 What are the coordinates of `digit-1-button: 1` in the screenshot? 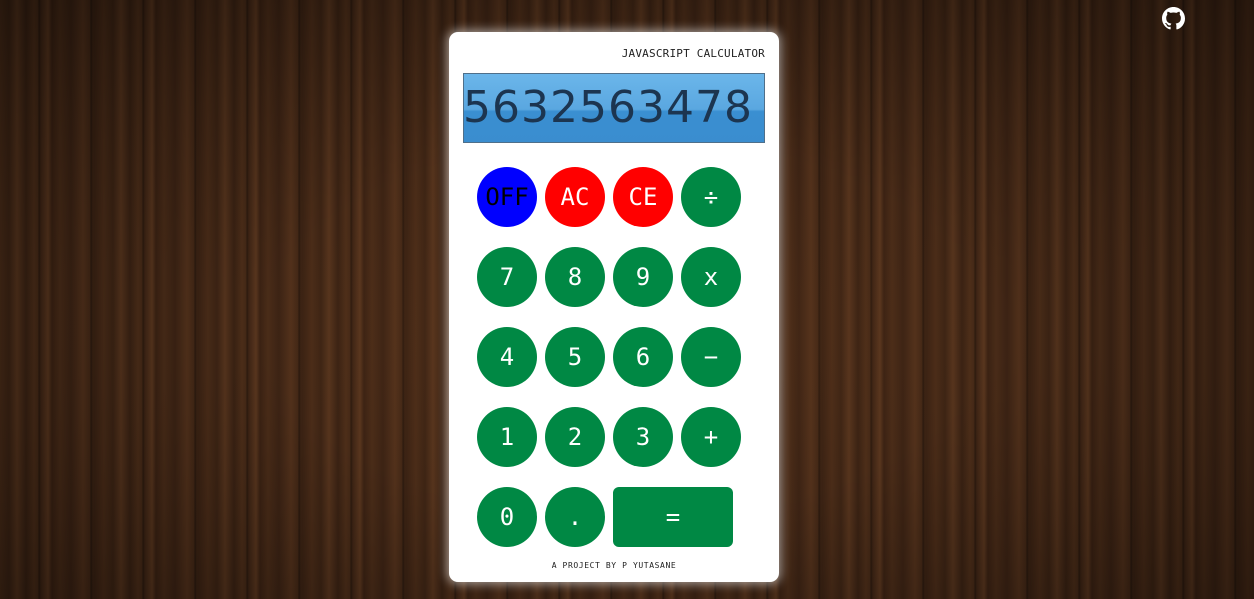 It's located at (507, 437).